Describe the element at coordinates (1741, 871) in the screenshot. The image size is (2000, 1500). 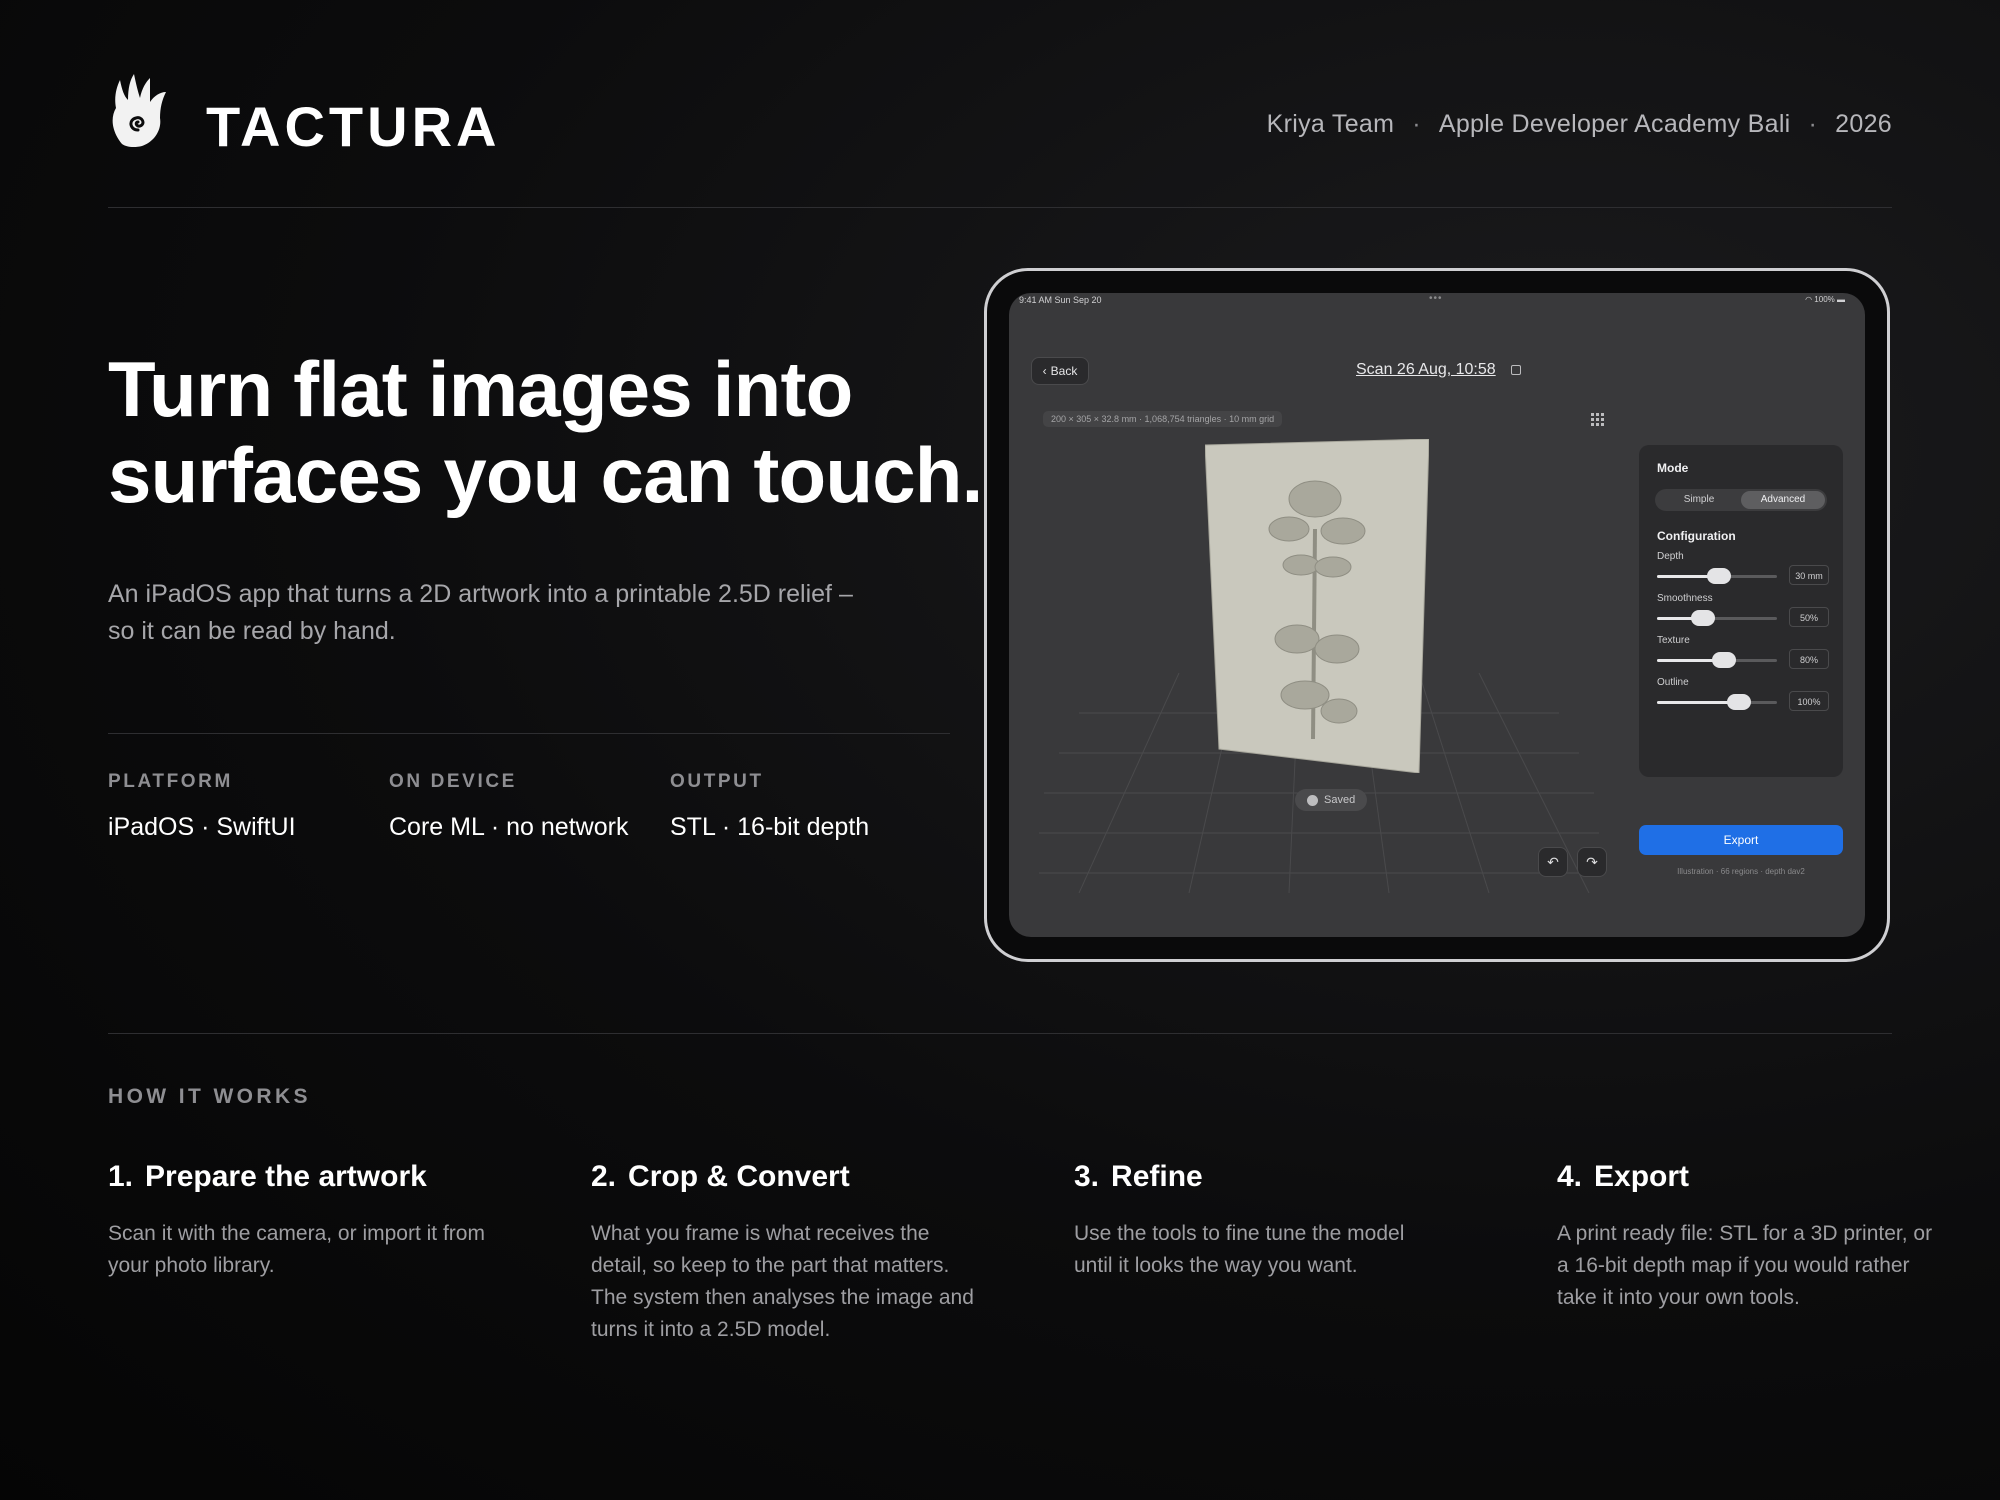
I see `export-note: Illustration · 66 regions · depth dav2` at that location.